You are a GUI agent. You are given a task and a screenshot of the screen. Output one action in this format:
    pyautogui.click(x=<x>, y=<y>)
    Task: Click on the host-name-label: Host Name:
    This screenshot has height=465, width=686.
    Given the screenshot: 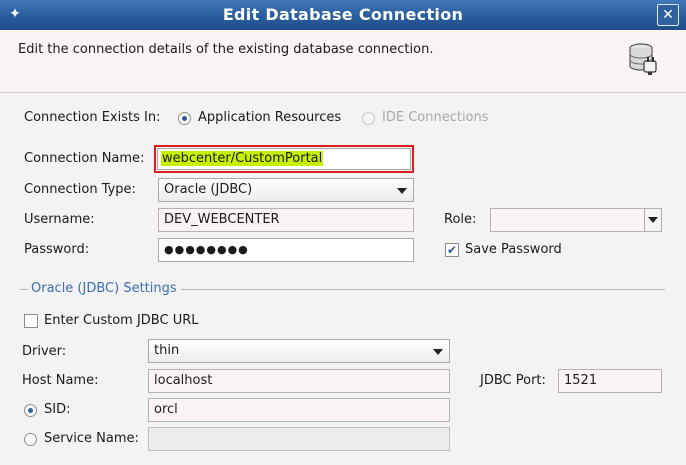 What is the action you would take?
    pyautogui.click(x=60, y=380)
    